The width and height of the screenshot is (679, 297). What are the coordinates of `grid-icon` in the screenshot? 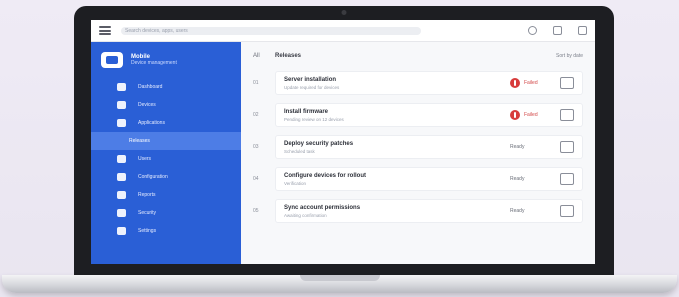 It's located at (121, 87).